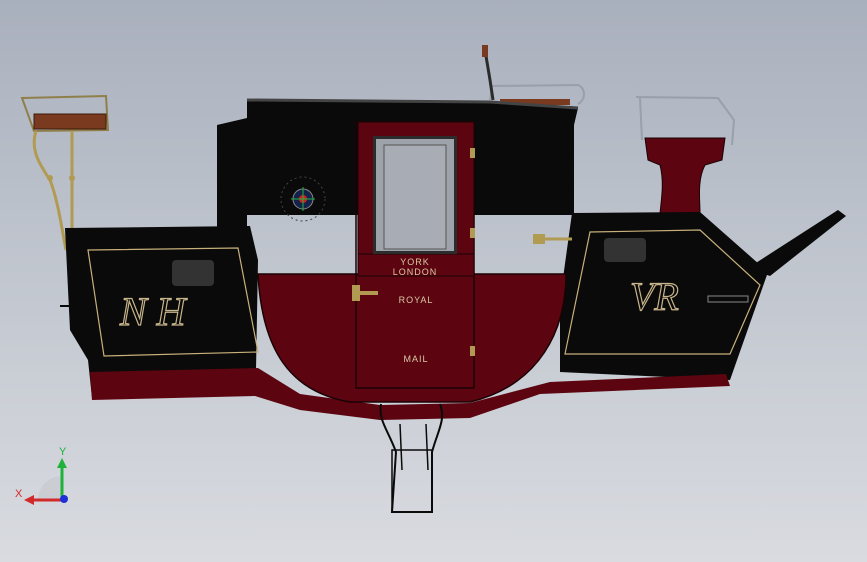  What do you see at coordinates (63, 452) in the screenshot?
I see `axis-y-label: Y` at bounding box center [63, 452].